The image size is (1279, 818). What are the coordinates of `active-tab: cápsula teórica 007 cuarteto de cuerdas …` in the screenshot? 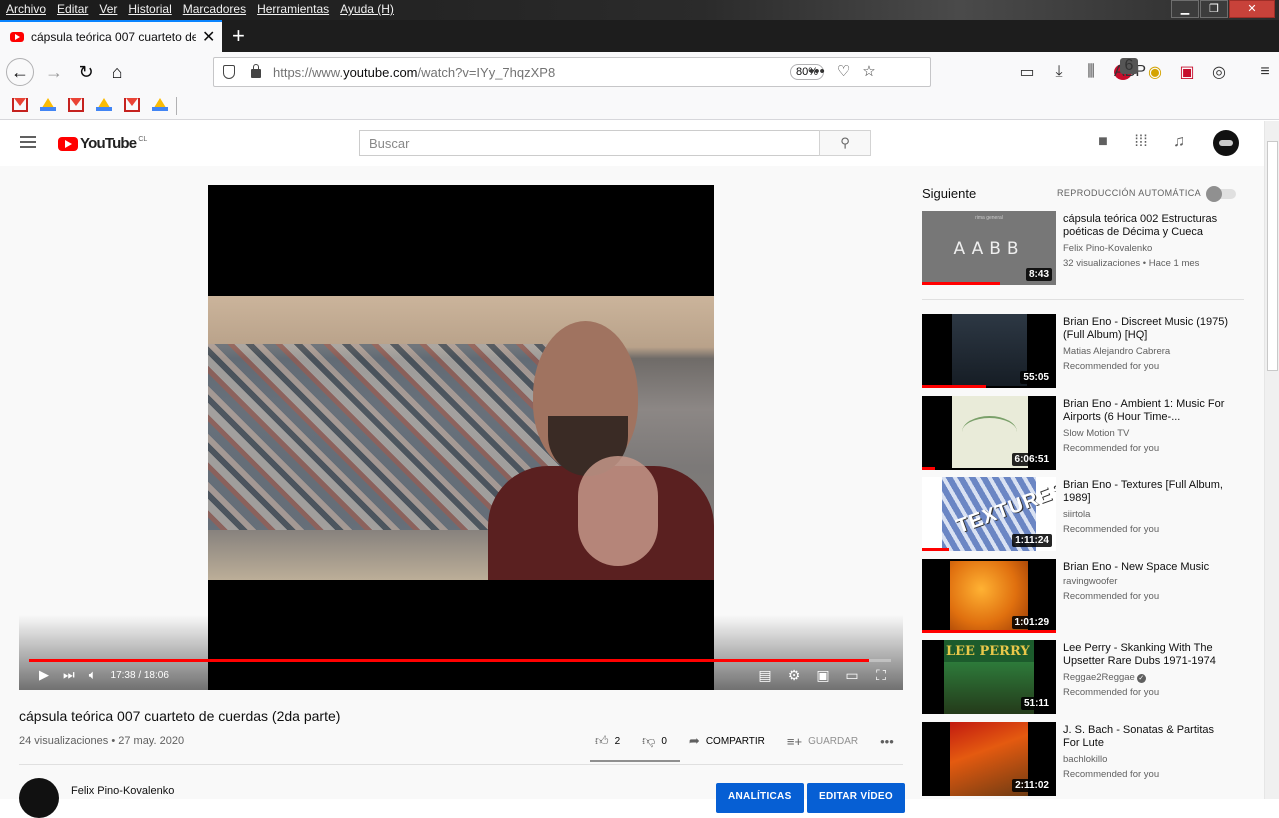 It's located at (111, 36).